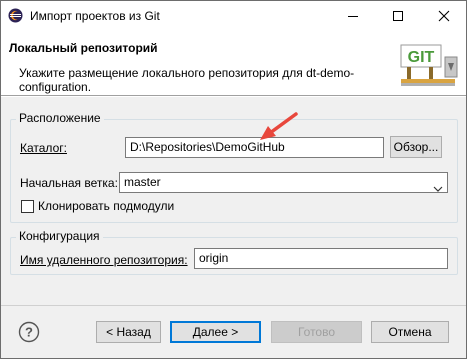  I want to click on footer-separator, so click(233, 305).